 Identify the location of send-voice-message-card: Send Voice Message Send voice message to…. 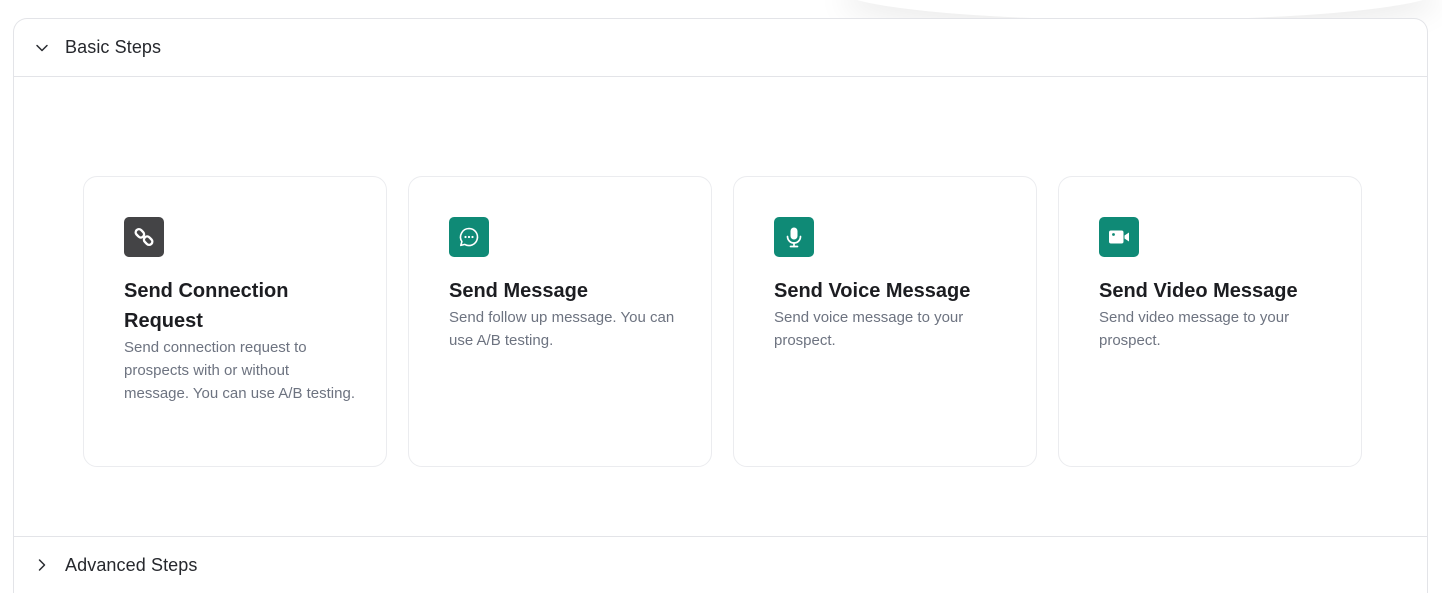
(885, 321).